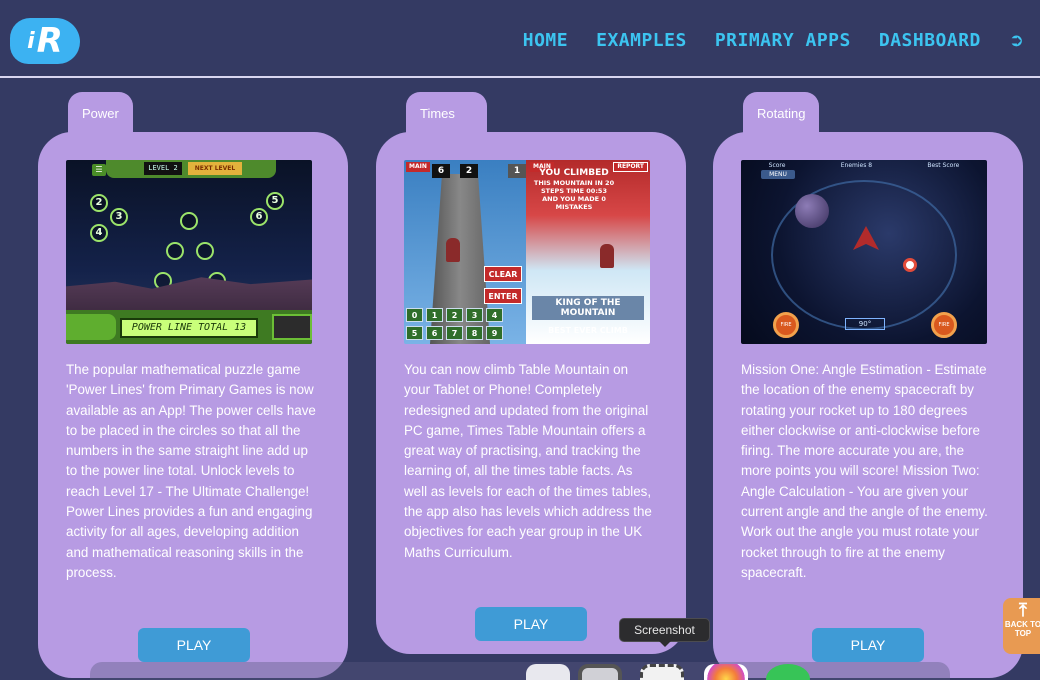  What do you see at coordinates (781, 128) in the screenshot?
I see `card-title-tab: Rotating Rockets` at bounding box center [781, 128].